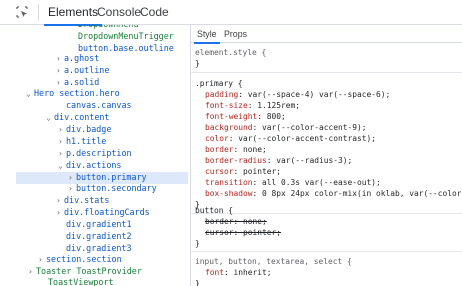 The image size is (462, 286). I want to click on tree-node-label: Hero section.hero, so click(77, 93).